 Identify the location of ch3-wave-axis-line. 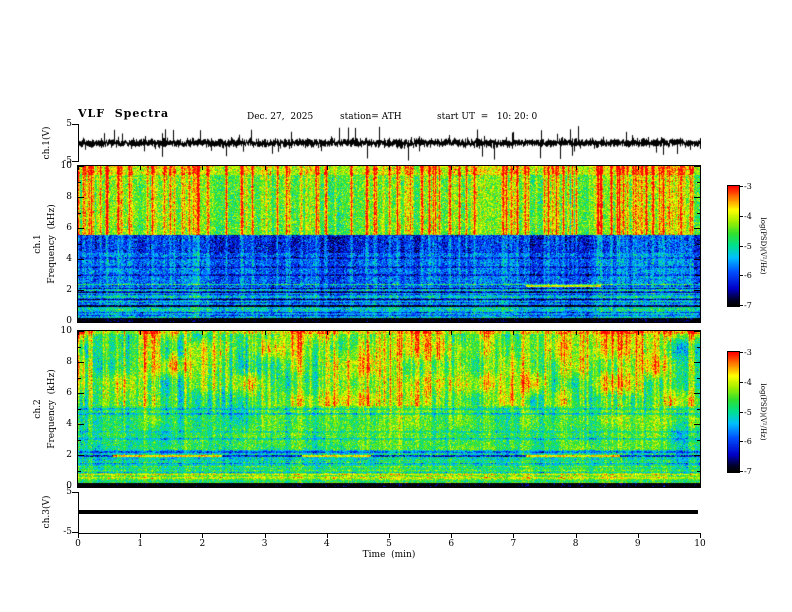
(78, 512).